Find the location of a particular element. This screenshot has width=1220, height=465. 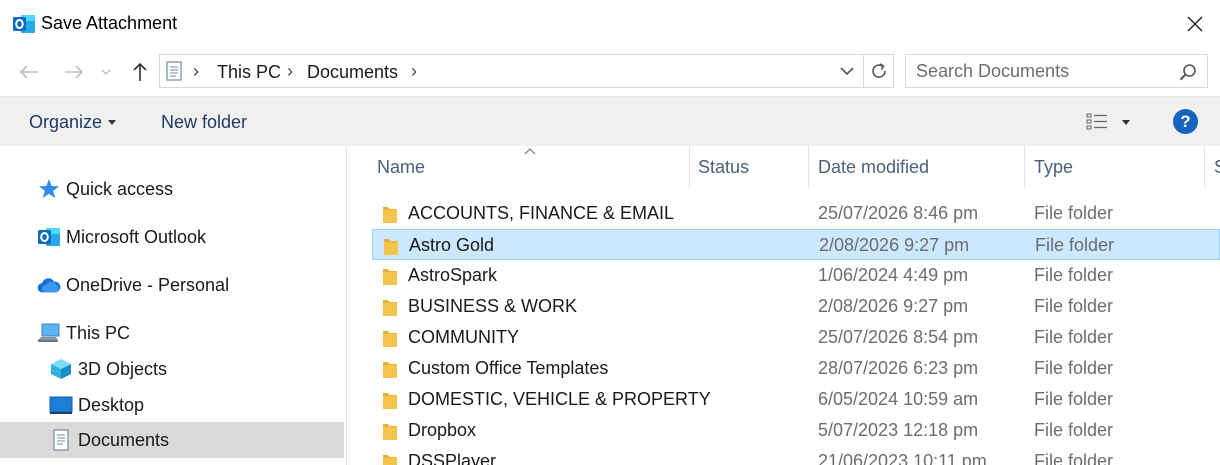

file-date-modified: 6/05/2024 10:59 am is located at coordinates (898, 399).